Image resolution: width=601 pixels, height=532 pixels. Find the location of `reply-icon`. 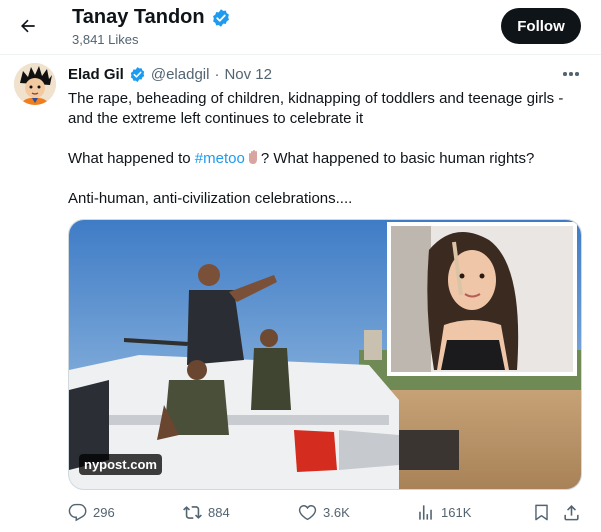

reply-icon is located at coordinates (77, 512).